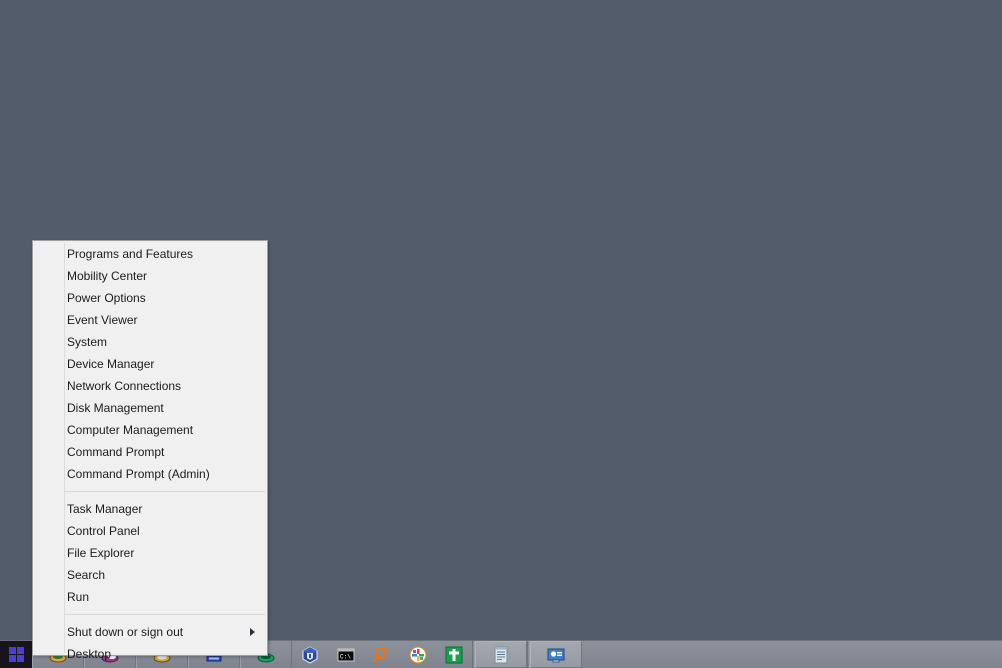 Image resolution: width=1002 pixels, height=668 pixels. What do you see at coordinates (138, 474) in the screenshot?
I see `menu-item-label: Command Prompt (Admin)` at bounding box center [138, 474].